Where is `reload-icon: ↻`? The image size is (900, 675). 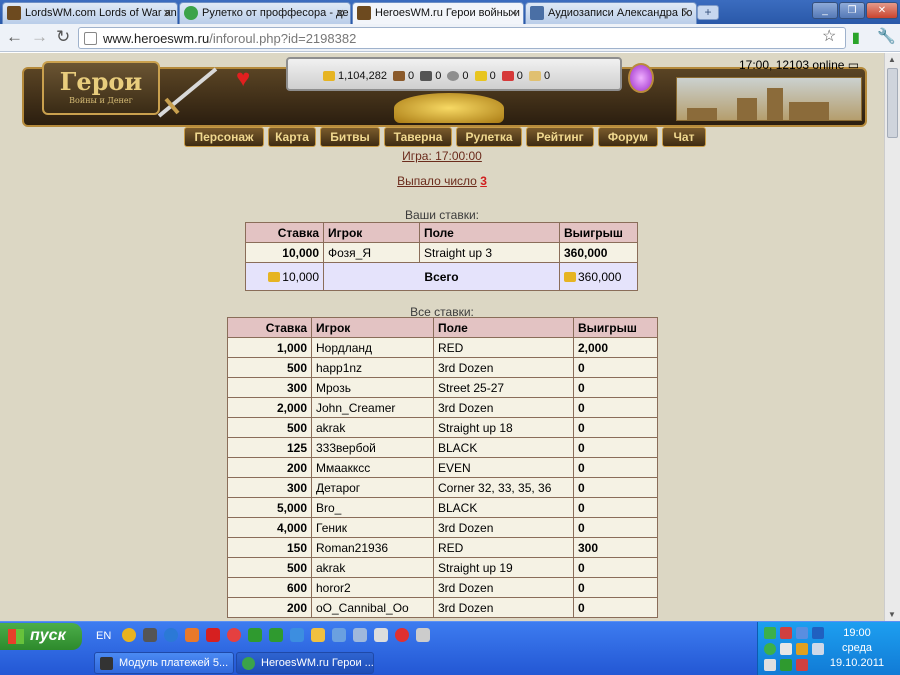 reload-icon: ↻ is located at coordinates (63, 37).